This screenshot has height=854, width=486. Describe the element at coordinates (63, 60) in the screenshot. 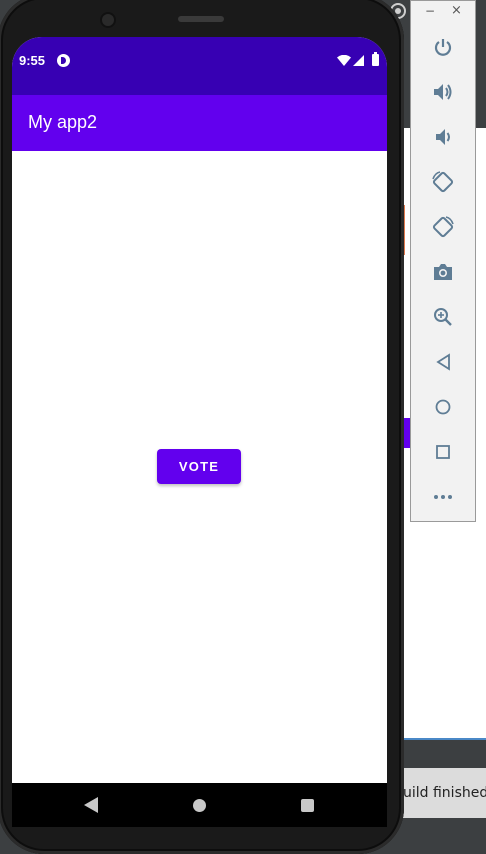

I see `notification-icon` at that location.